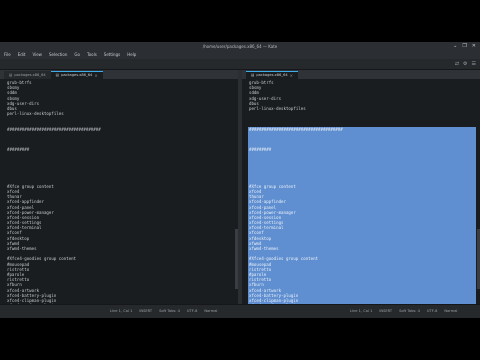  What do you see at coordinates (37, 55) in the screenshot?
I see `menu-view: View` at bounding box center [37, 55].